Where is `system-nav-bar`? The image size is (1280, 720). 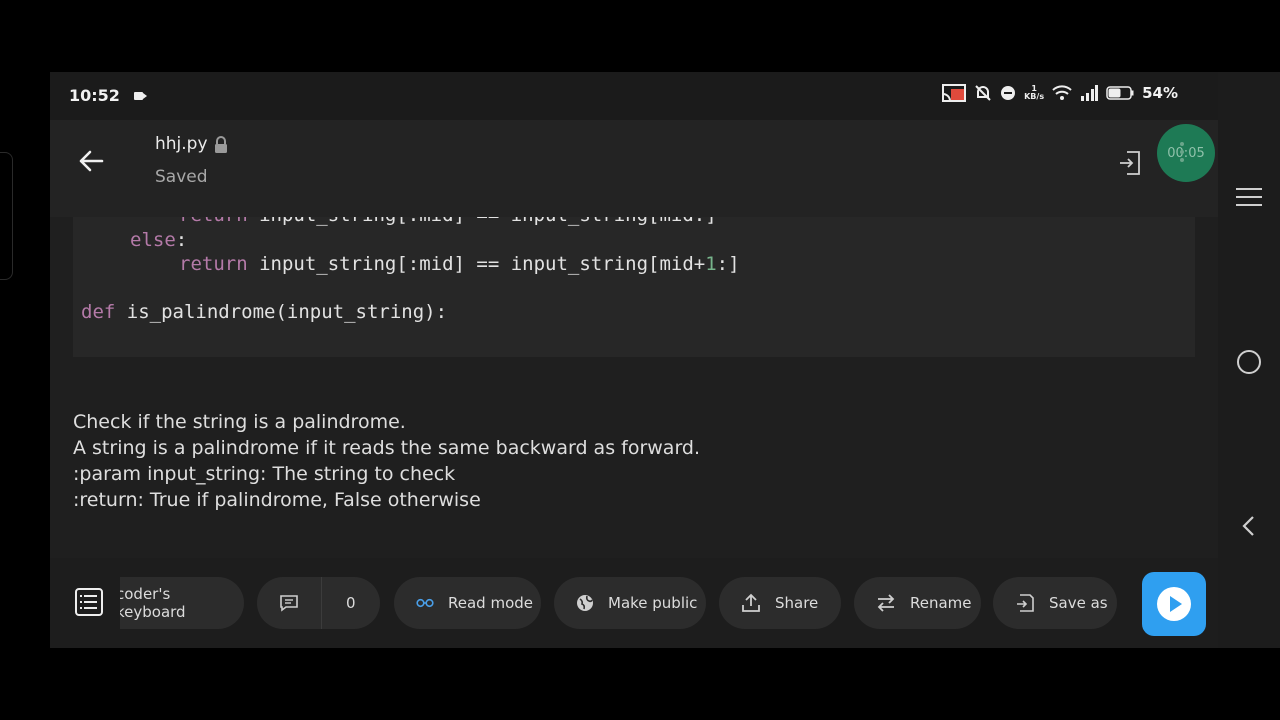 system-nav-bar is located at coordinates (1249, 360).